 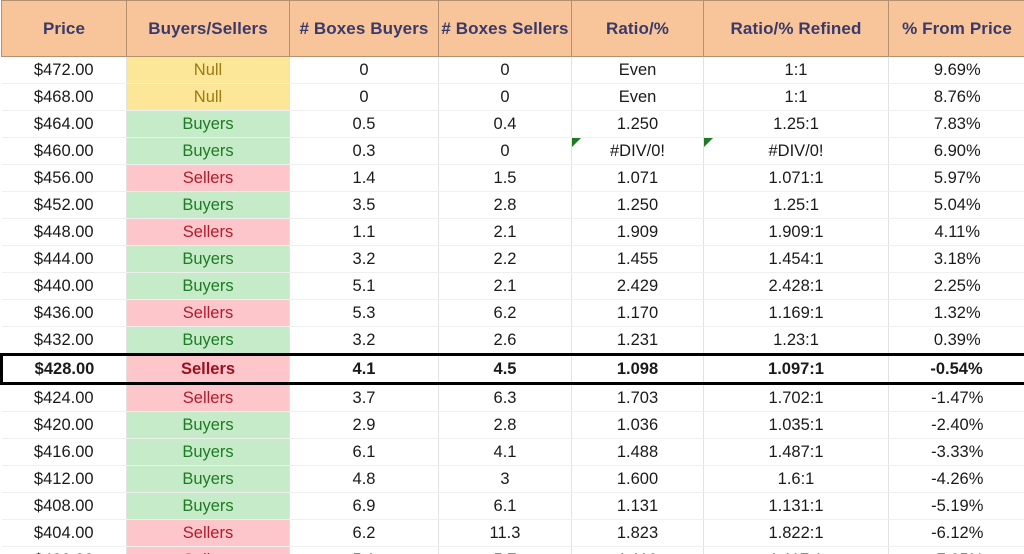 What do you see at coordinates (64, 286) in the screenshot?
I see `cell-price: $440.00` at bounding box center [64, 286].